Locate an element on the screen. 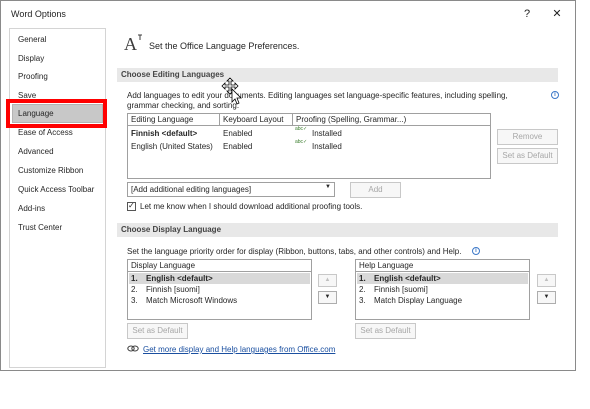  column-header-keyboard-layout: Keyboard Layout is located at coordinates (256, 120).